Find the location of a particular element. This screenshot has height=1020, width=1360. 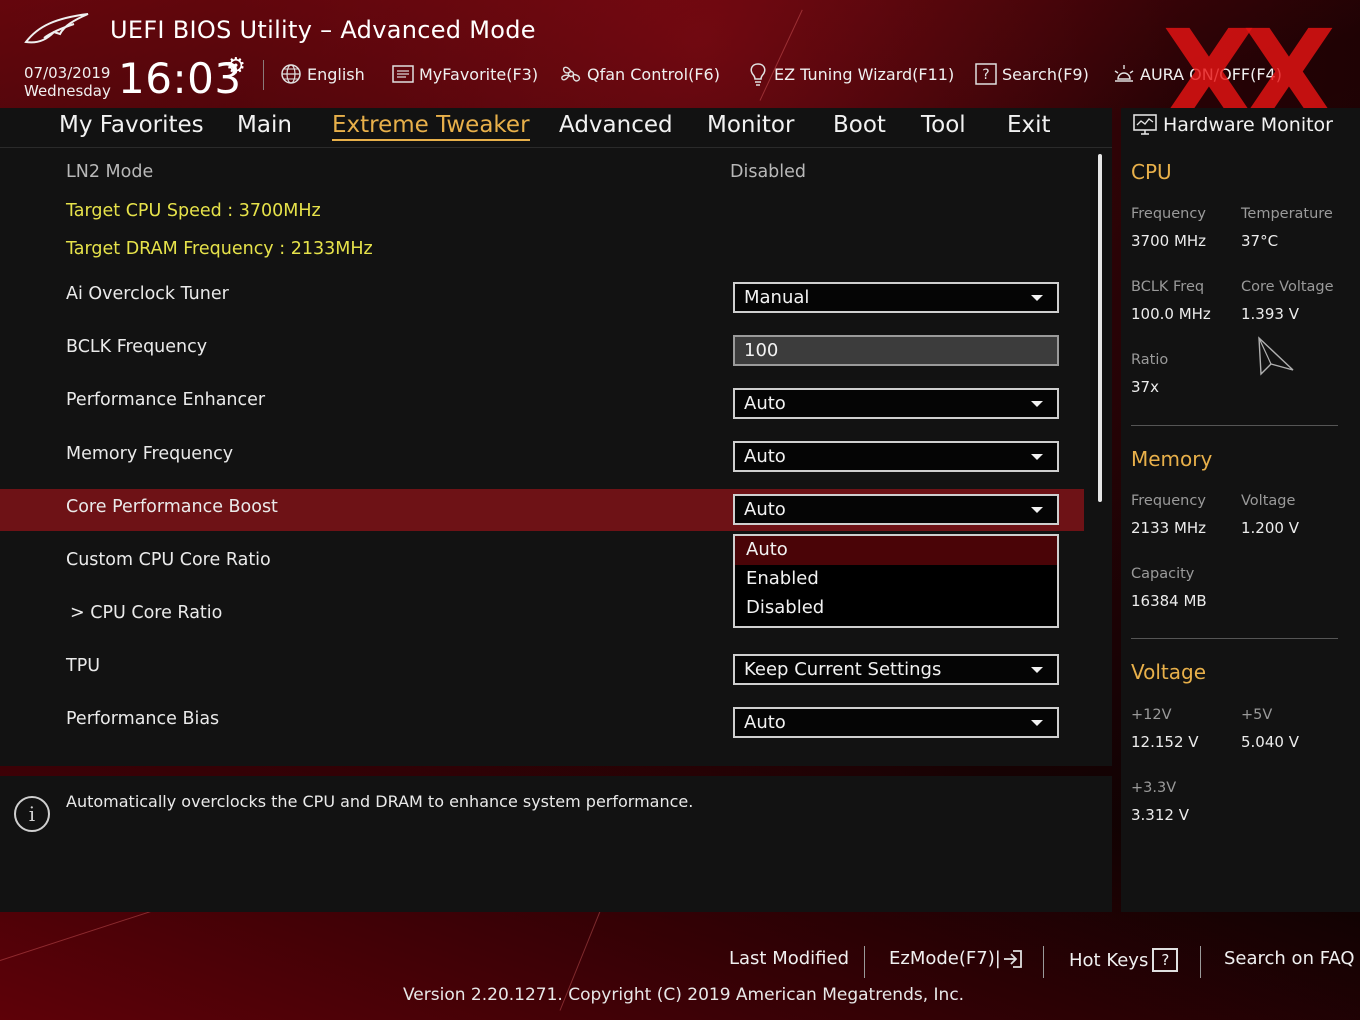

select-value: Manual is located at coordinates (777, 297).